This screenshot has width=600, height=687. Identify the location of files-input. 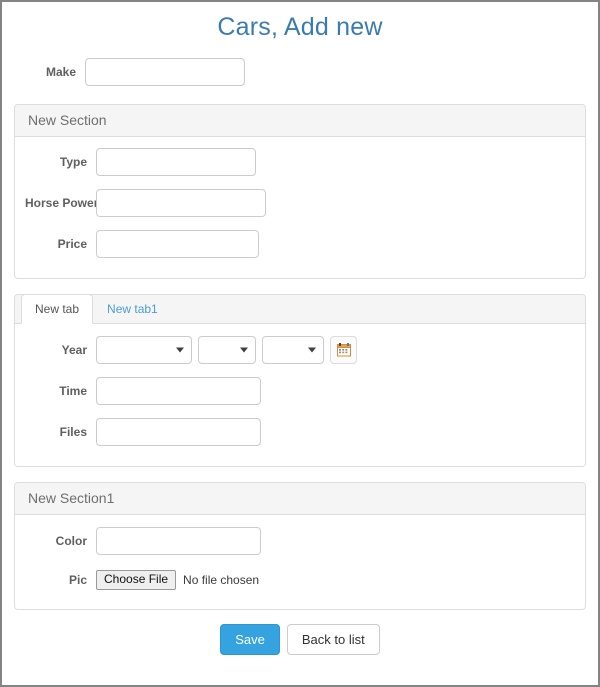
(178, 432).